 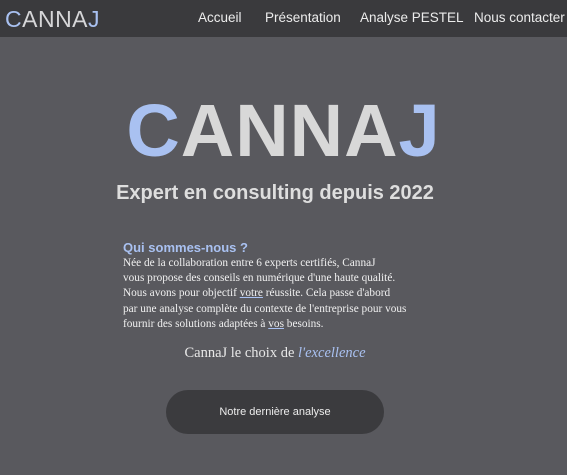 What do you see at coordinates (276, 323) in the screenshot?
I see `about-emphasis-vos: vos` at bounding box center [276, 323].